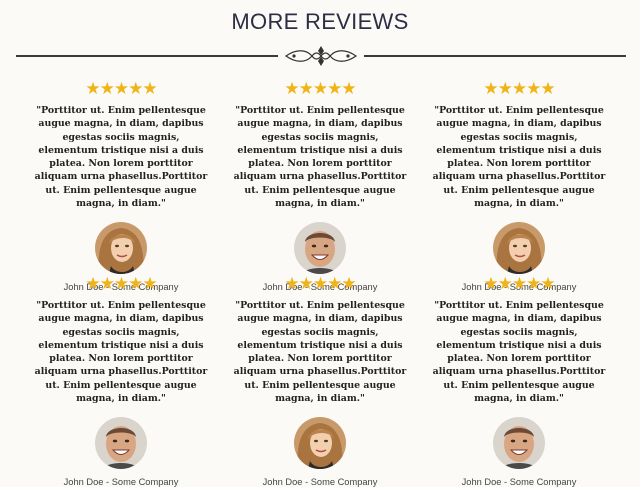 The height and width of the screenshot is (487, 640). Describe the element at coordinates (147, 56) in the screenshot. I see `divider-line-left` at that location.